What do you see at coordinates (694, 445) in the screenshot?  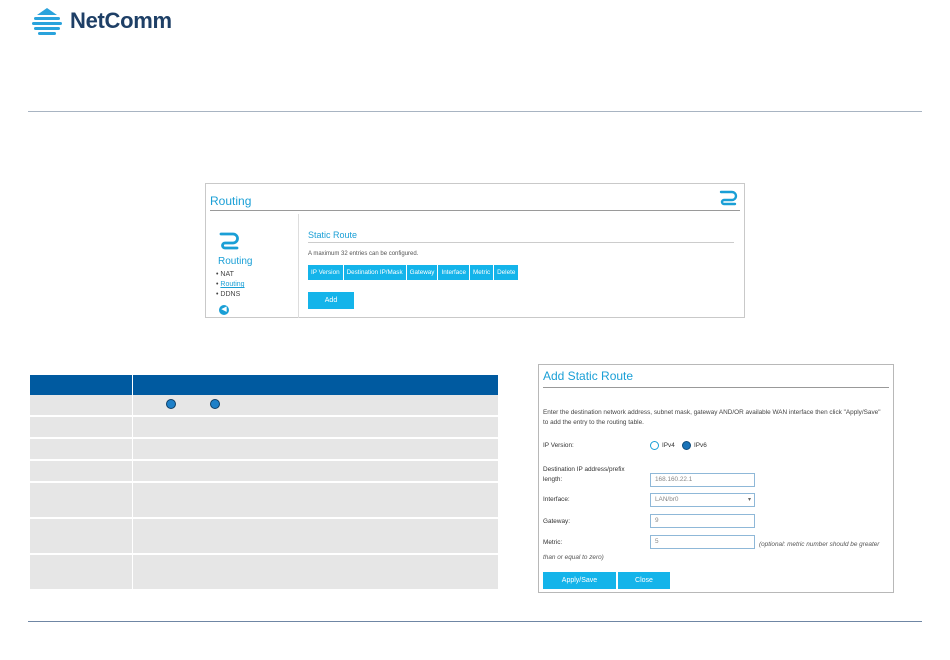 I see `ipv6-radio: IPv6` at bounding box center [694, 445].